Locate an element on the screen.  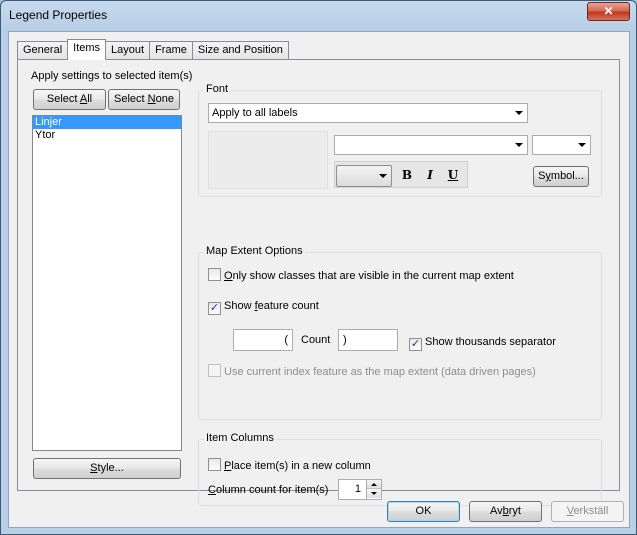
select-all-button: Select All is located at coordinates (69, 99).